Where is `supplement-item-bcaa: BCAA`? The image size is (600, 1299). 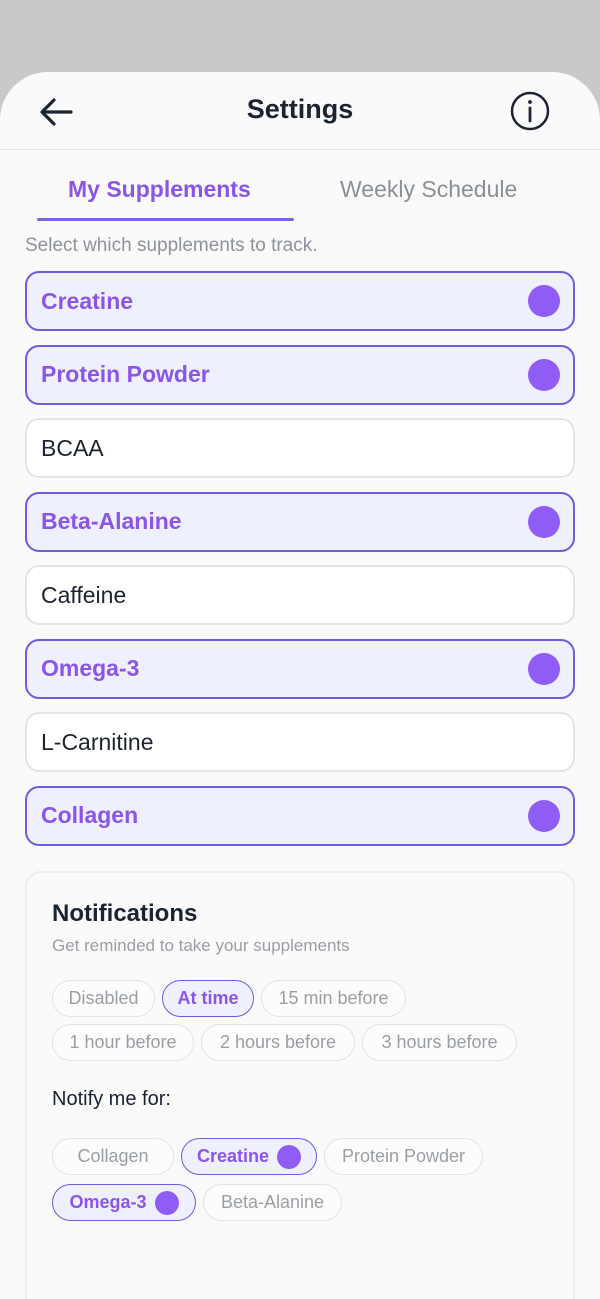
supplement-item-bcaa: BCAA is located at coordinates (300, 448).